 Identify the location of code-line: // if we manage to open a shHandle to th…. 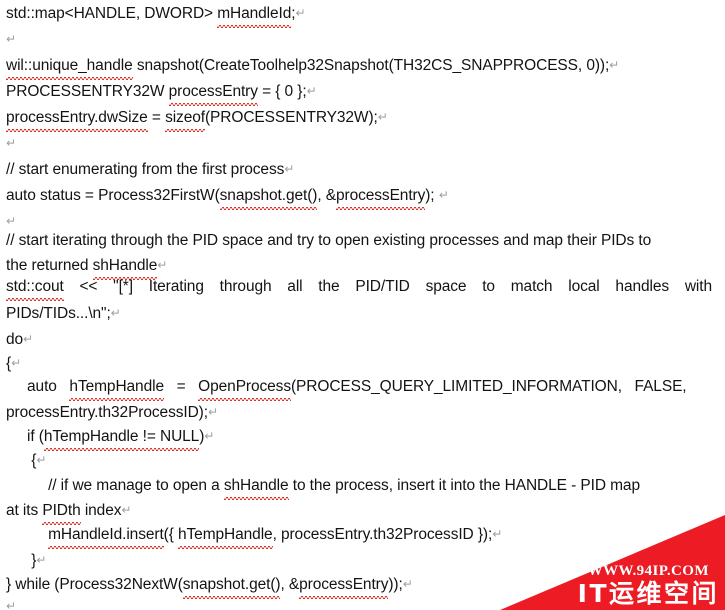
(362, 486).